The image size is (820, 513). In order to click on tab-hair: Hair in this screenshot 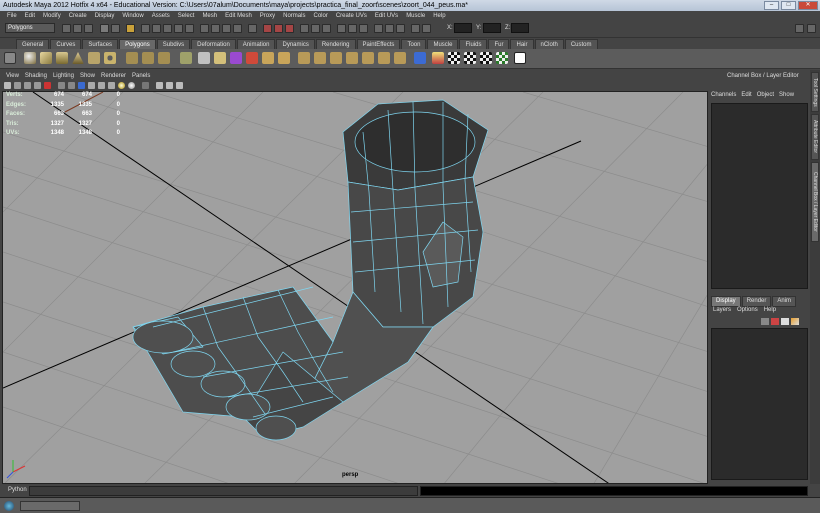, I will do `click(522, 44)`.